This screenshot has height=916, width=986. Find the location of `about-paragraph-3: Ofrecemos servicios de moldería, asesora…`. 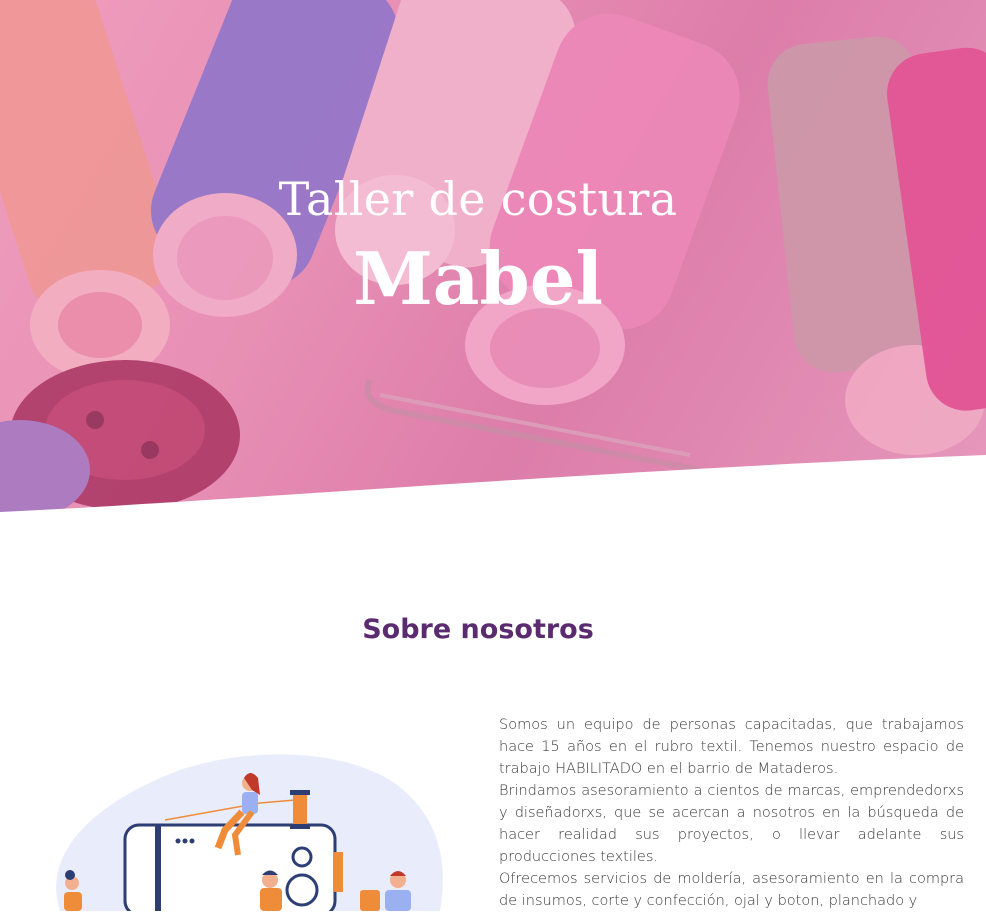

about-paragraph-3: Ofrecemos servicios de moldería, asesora… is located at coordinates (731, 890).